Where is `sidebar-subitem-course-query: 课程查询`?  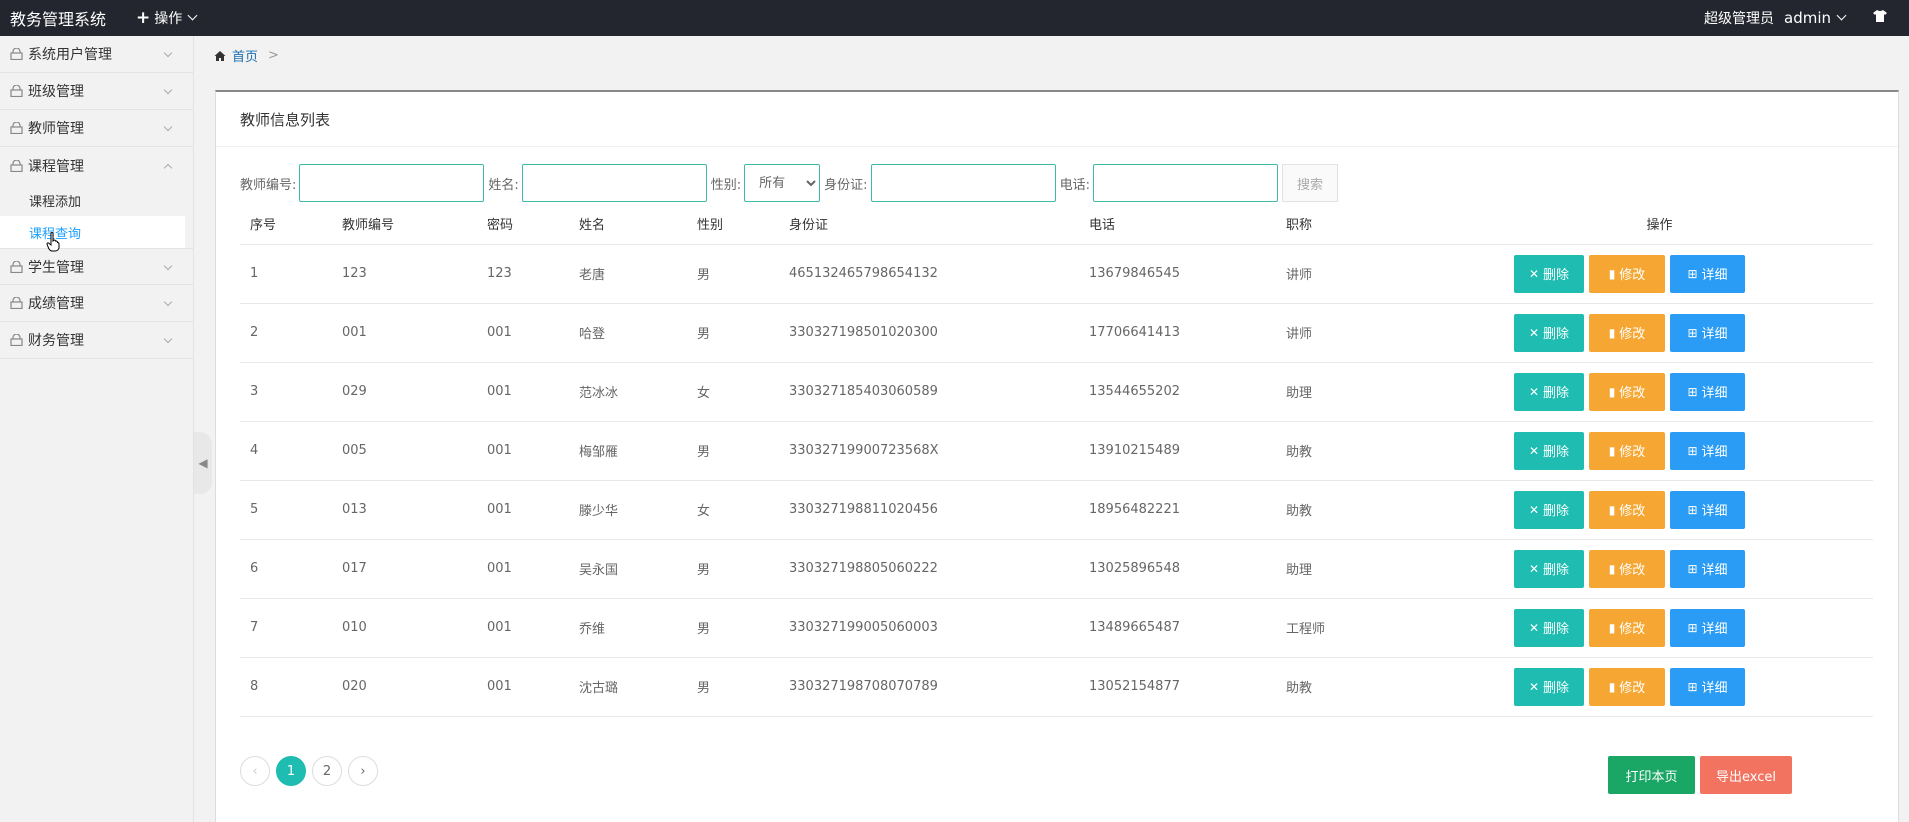
sidebar-subitem-course-query: 课程查询 is located at coordinates (92, 232).